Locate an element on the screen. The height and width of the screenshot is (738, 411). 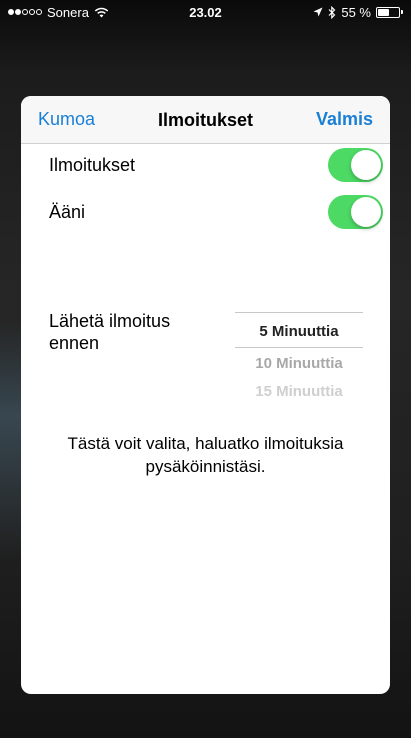
picker-option-selected: 5 Minuuttia is located at coordinates (299, 331).